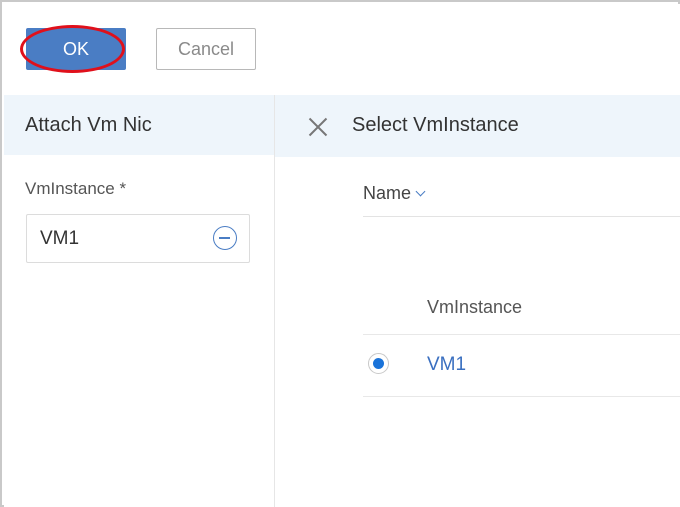 This screenshot has height=507, width=680. What do you see at coordinates (76, 188) in the screenshot?
I see `vminstance-field-label: VmInstance *` at bounding box center [76, 188].